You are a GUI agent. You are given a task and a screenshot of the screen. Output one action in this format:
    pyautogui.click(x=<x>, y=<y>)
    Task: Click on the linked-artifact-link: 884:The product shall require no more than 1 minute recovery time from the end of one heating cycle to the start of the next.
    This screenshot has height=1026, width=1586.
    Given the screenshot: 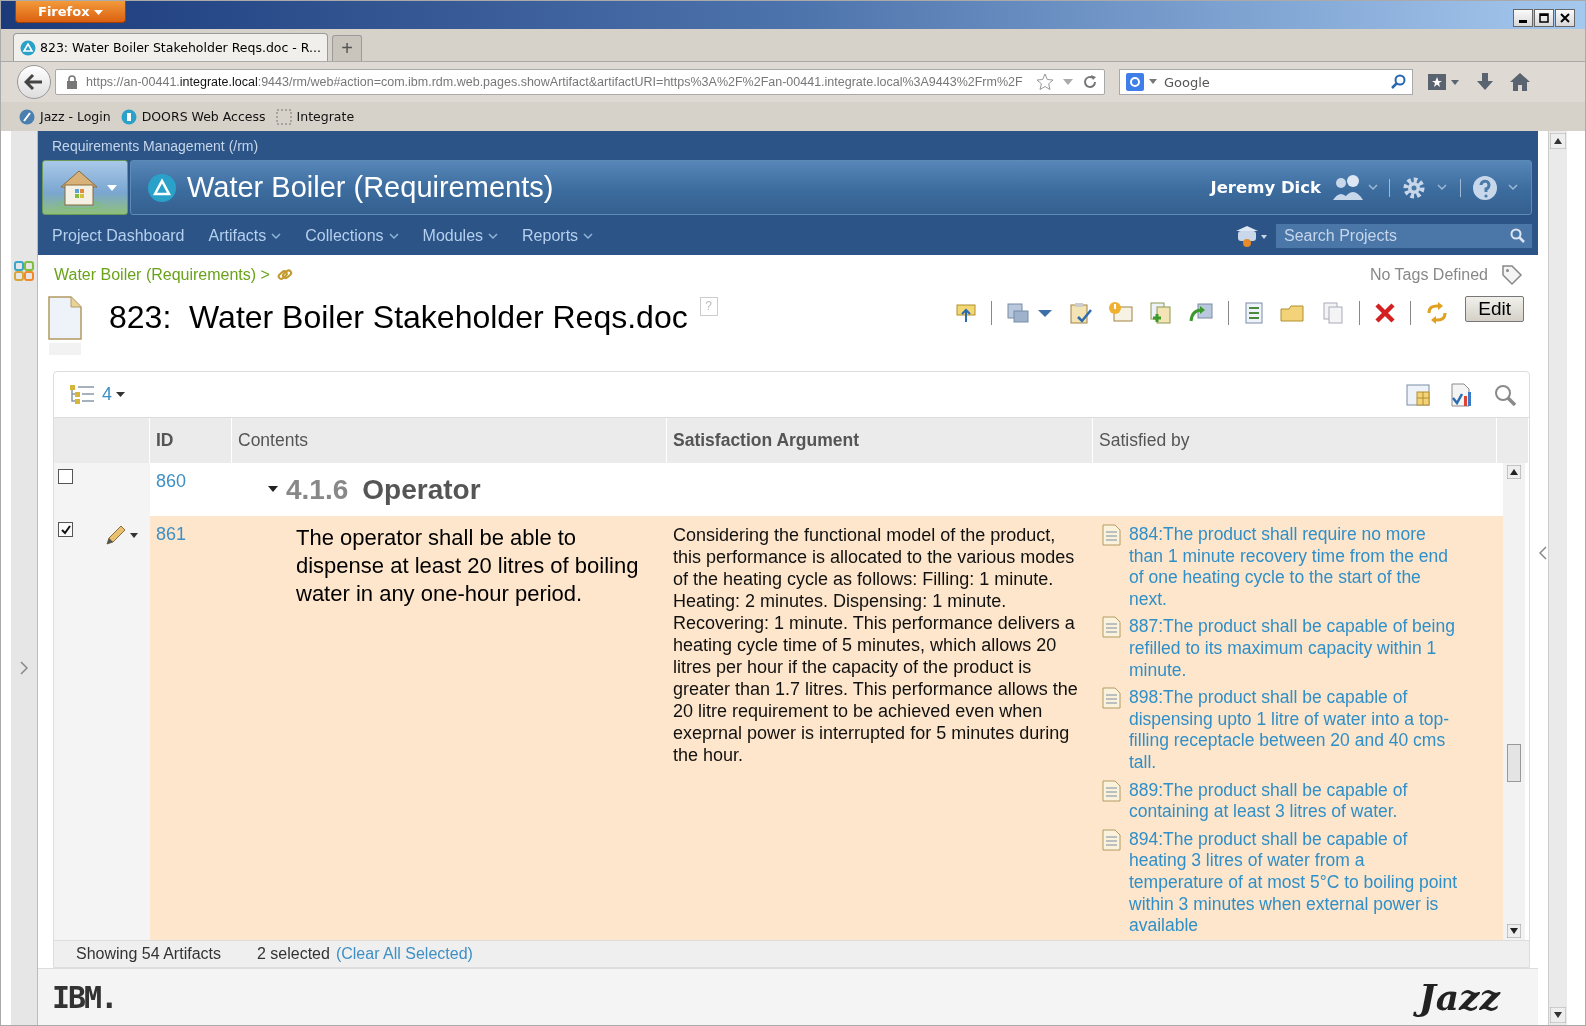 What is the action you would take?
    pyautogui.click(x=1293, y=567)
    